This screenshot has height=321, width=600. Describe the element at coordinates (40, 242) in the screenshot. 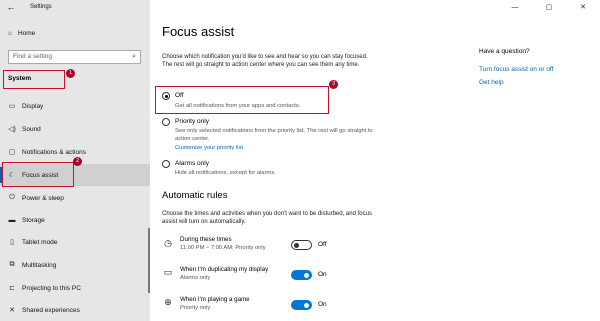

I see `sidebar-item-label: Tablet mode` at that location.